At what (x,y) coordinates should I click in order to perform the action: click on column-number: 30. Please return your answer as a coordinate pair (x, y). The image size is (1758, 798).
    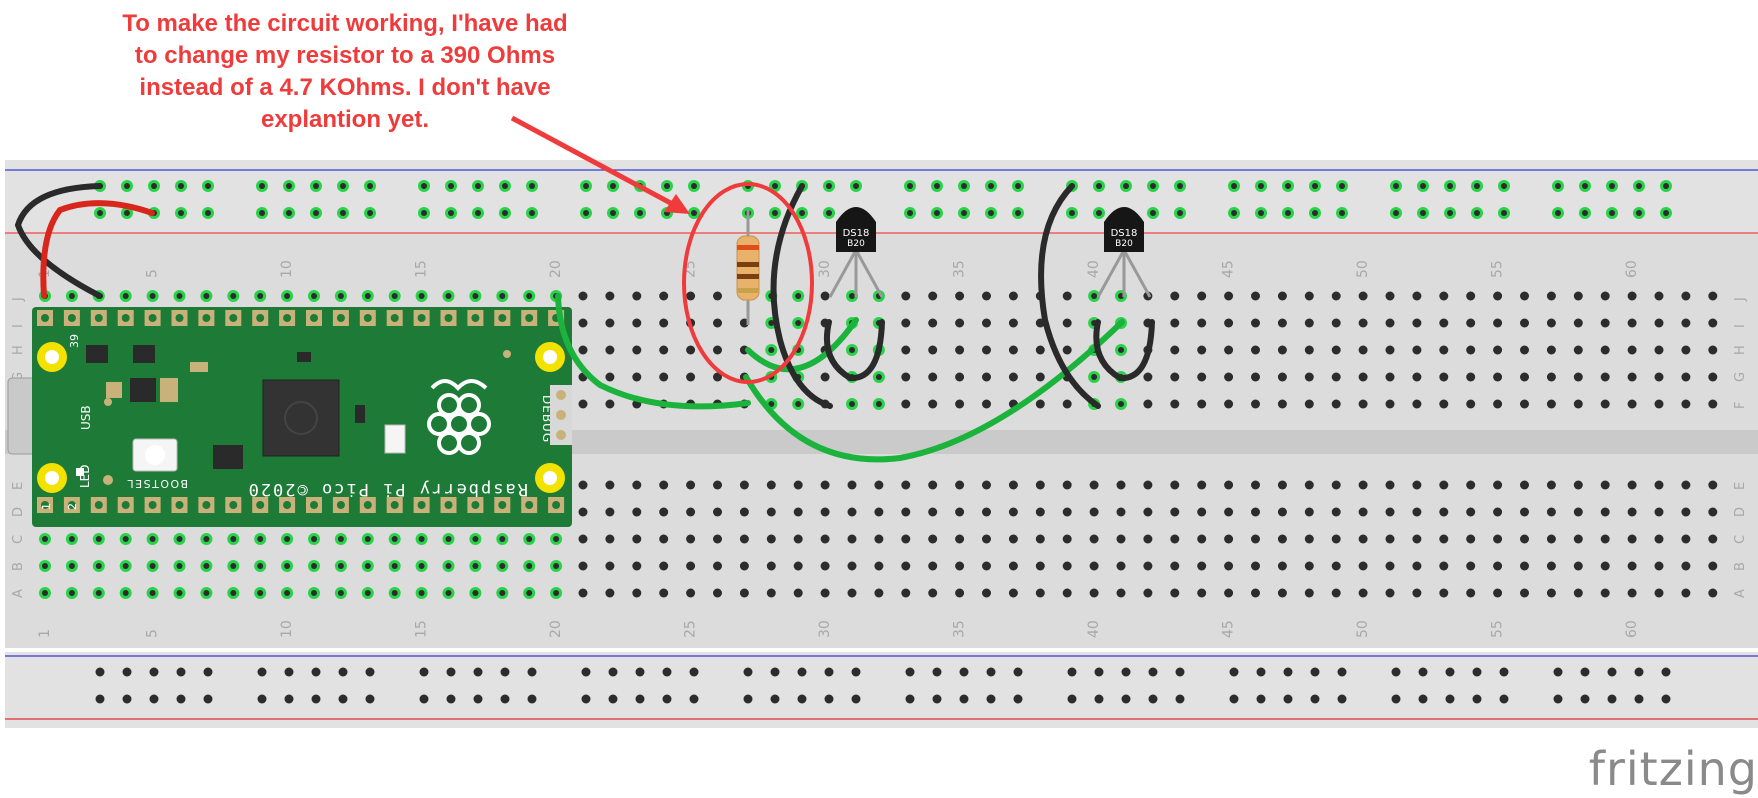
    Looking at the image, I should click on (825, 269).